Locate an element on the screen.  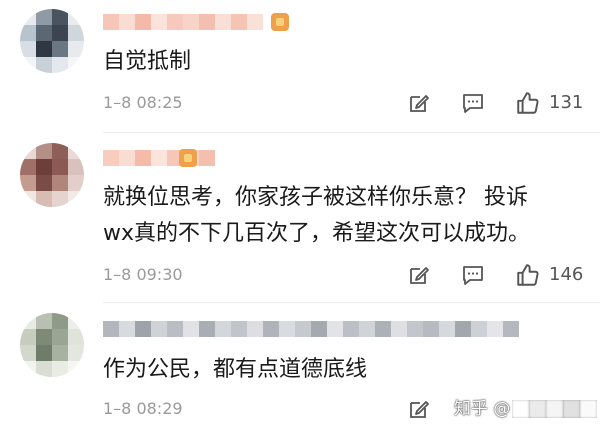
like-count: 131 is located at coordinates (566, 102).